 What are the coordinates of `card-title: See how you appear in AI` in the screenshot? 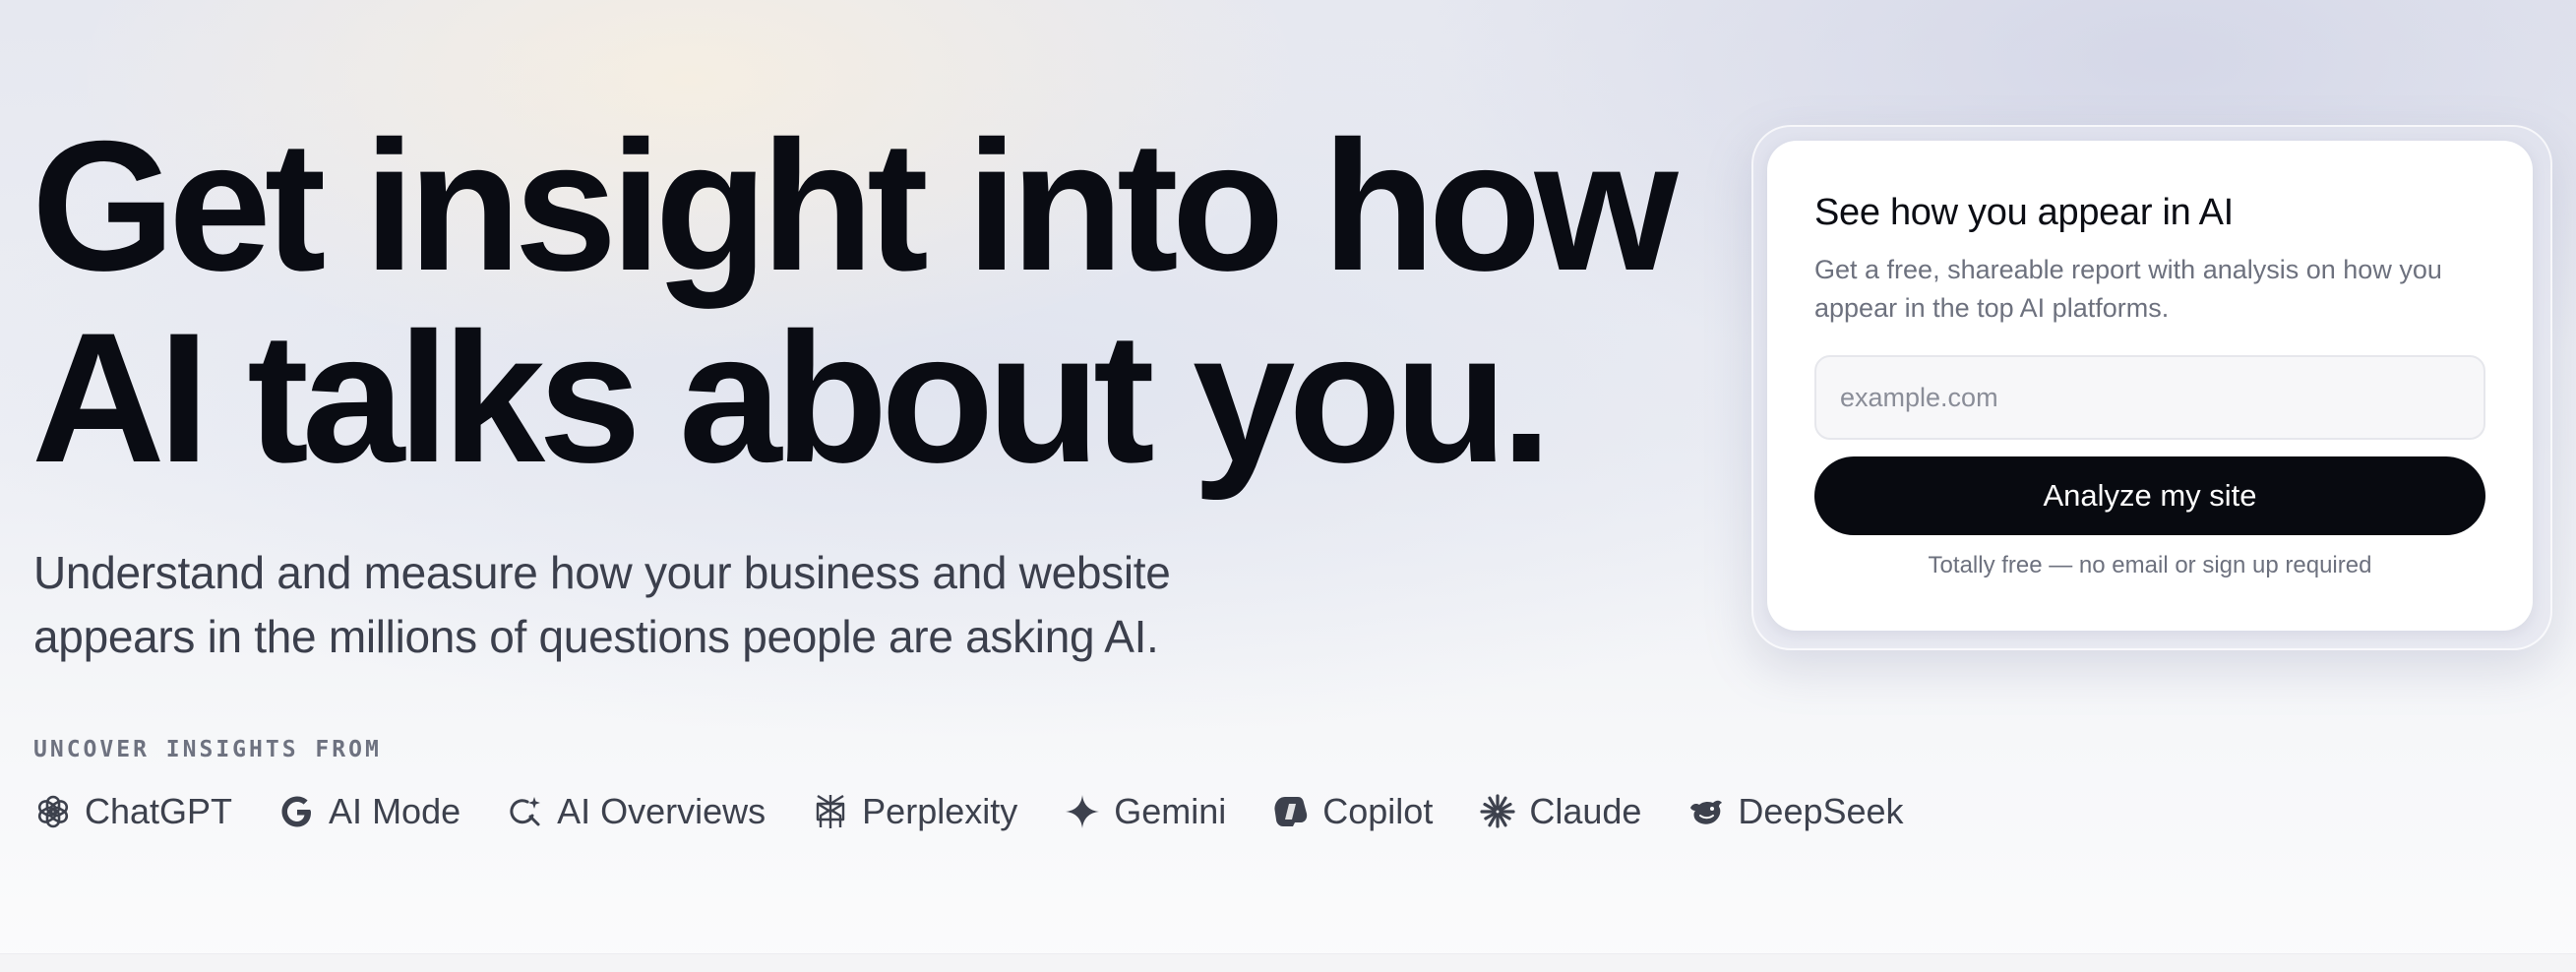 It's located at (2024, 212).